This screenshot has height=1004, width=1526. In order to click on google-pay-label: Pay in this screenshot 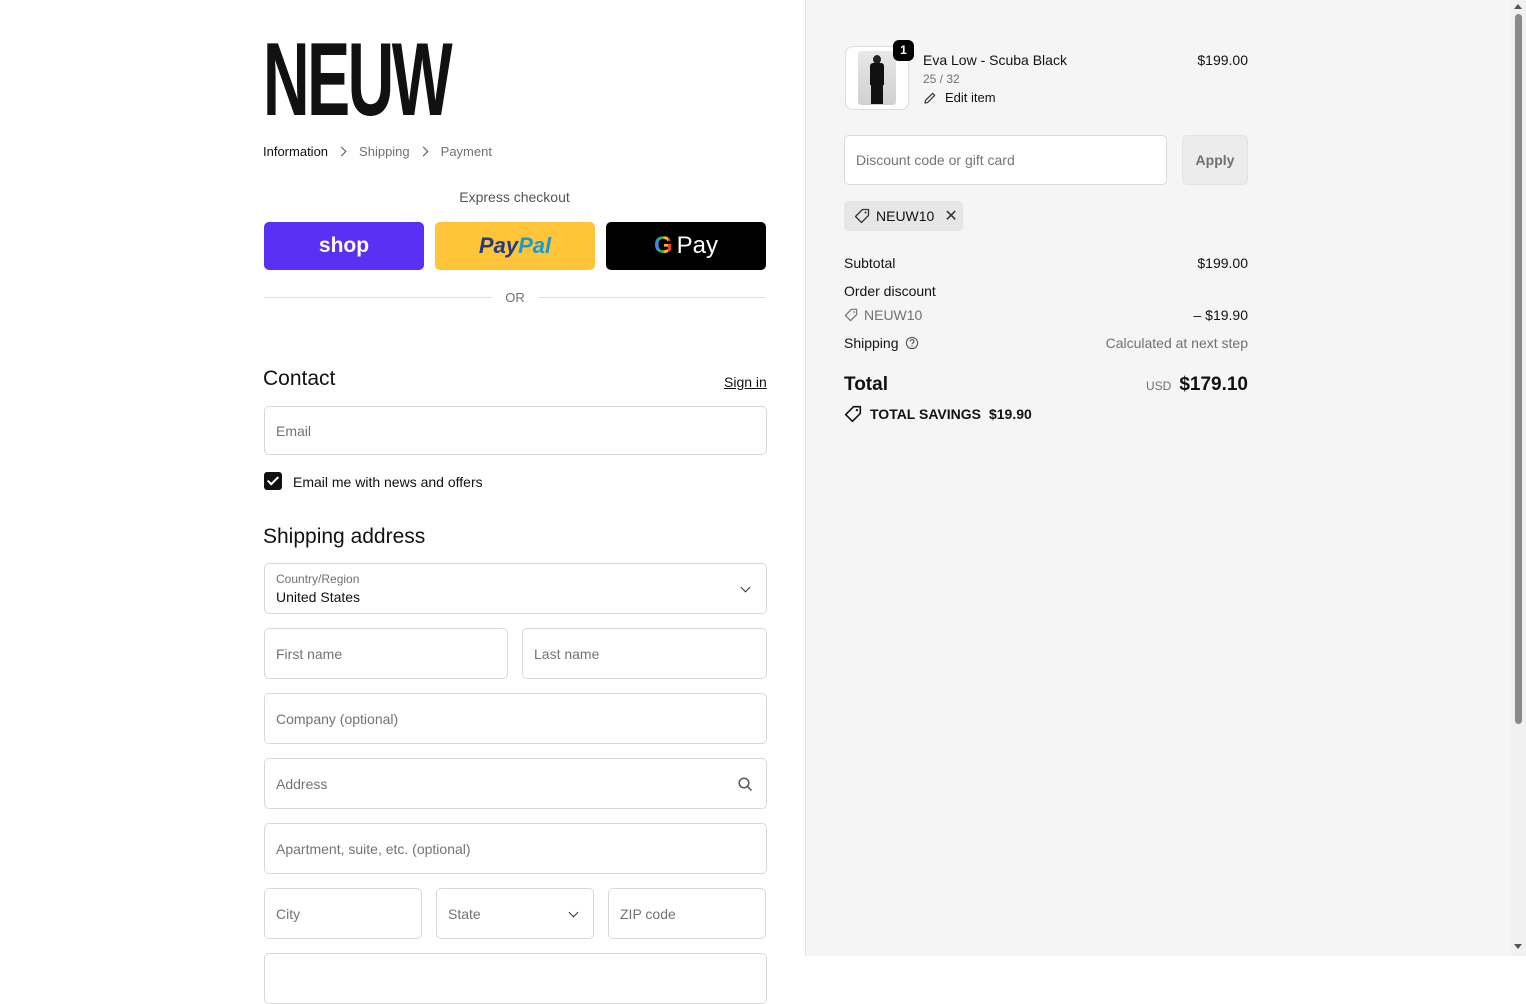, I will do `click(697, 245)`.